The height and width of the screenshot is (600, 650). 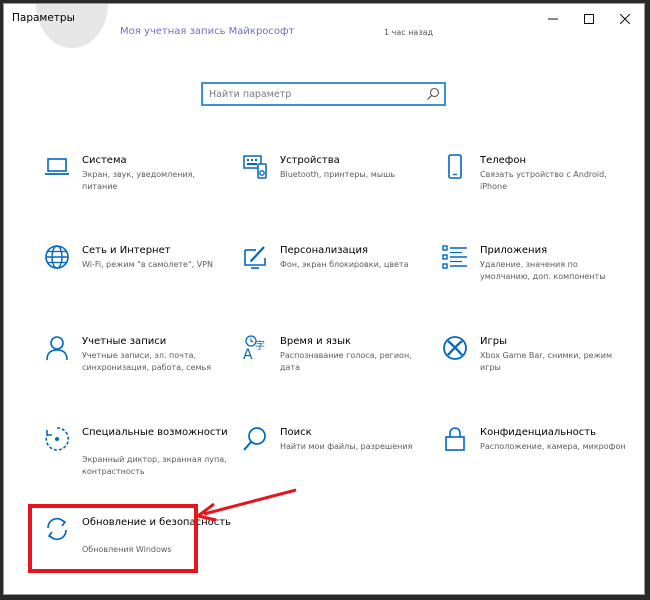 I want to click on lock-icon, so click(x=455, y=439).